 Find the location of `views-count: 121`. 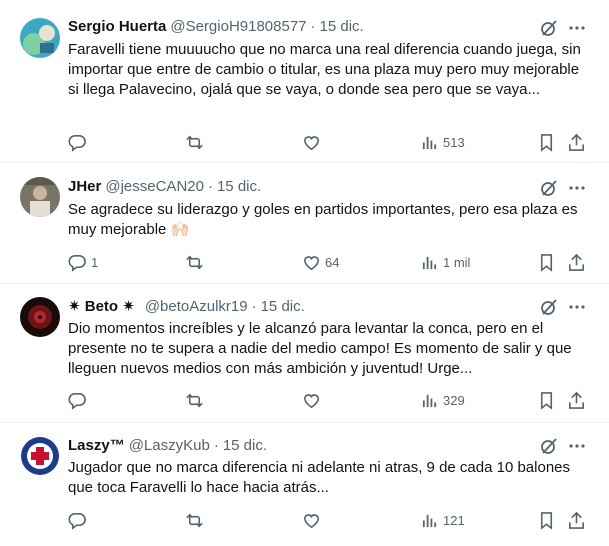

views-count: 121 is located at coordinates (454, 520).